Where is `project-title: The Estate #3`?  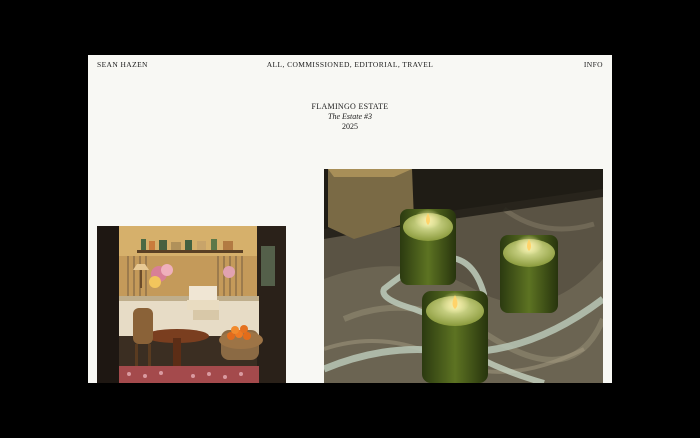
project-title: The Estate #3 is located at coordinates (350, 116).